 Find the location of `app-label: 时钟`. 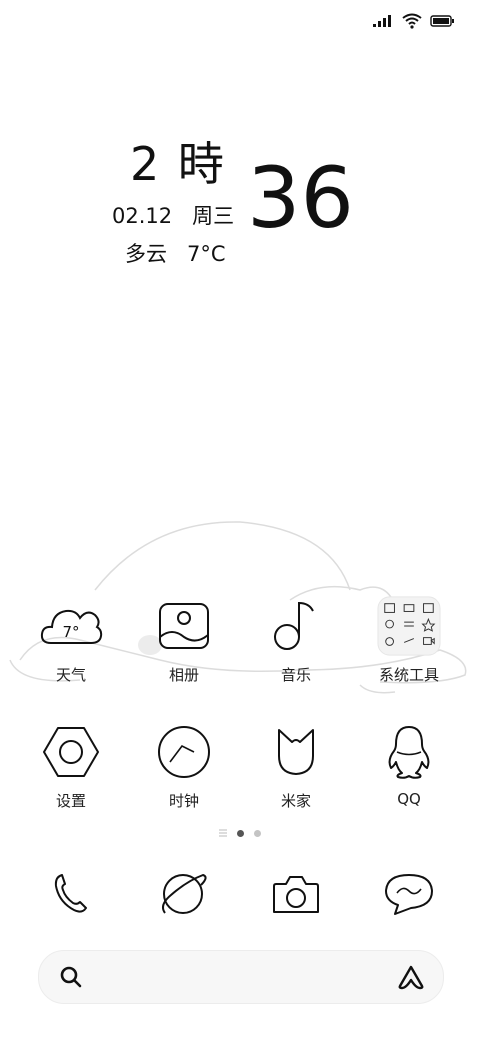

app-label: 时钟 is located at coordinates (183, 801).